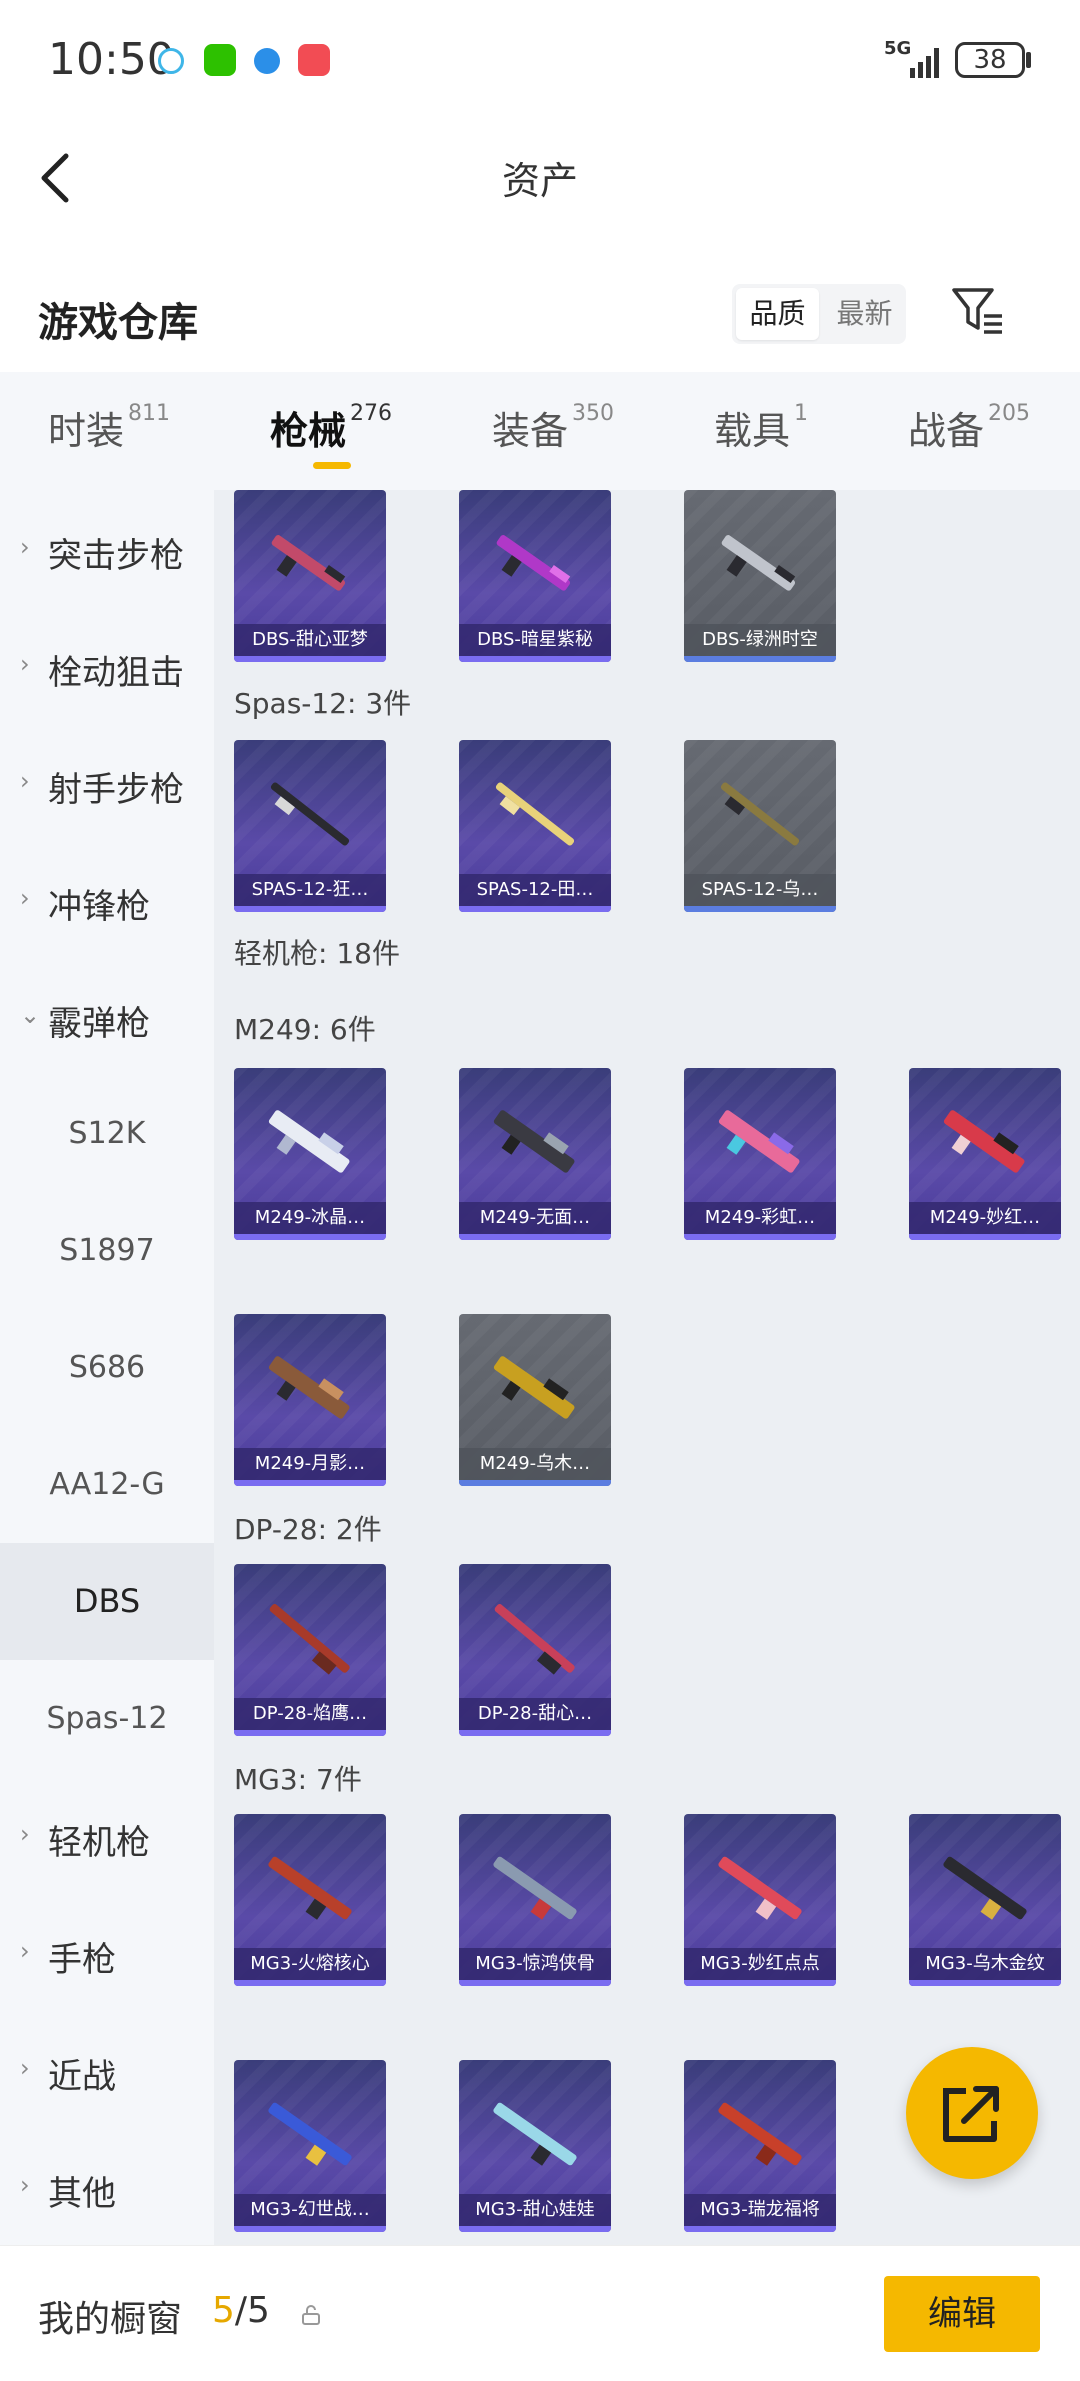 This screenshot has height=2381, width=1080. What do you see at coordinates (107, 1133) in the screenshot?
I see `sidebar-sub-s12k: S12K` at bounding box center [107, 1133].